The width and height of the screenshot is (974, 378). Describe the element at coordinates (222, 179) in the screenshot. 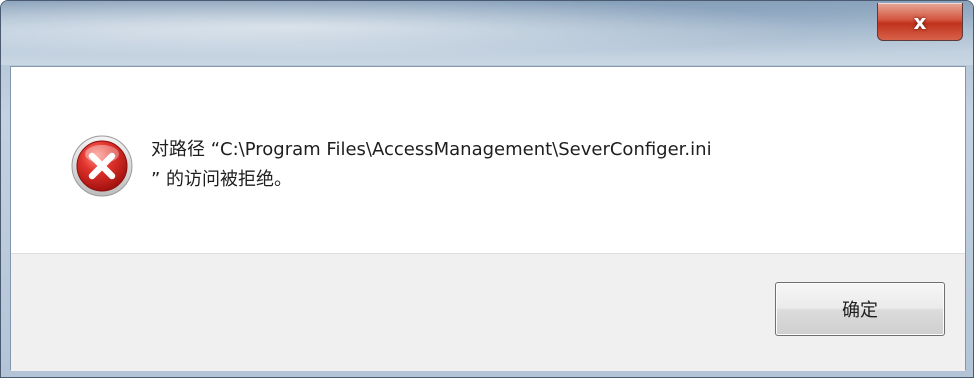

I see `error-message-line-2: ” 的访问被拒绝。` at that location.